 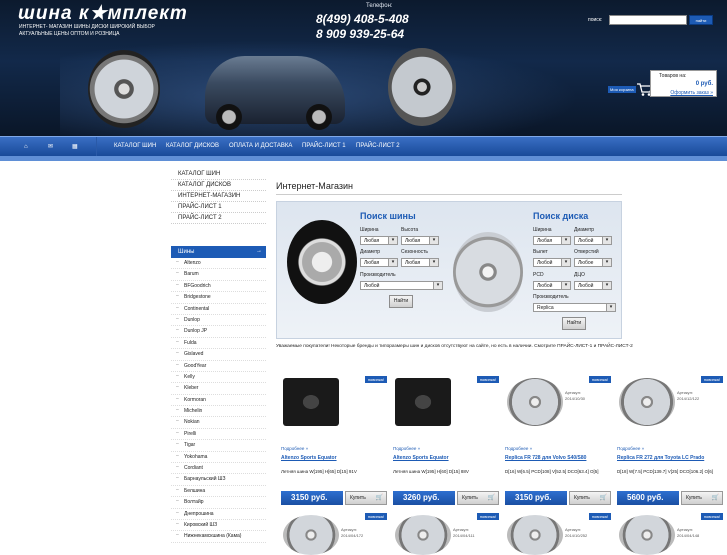 I want to click on brand-item: Michelin, so click(x=218, y=412).